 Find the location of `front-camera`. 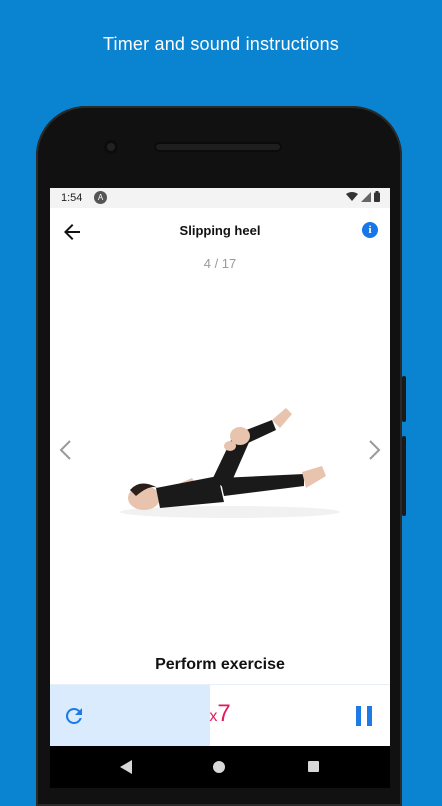

front-camera is located at coordinates (111, 147).